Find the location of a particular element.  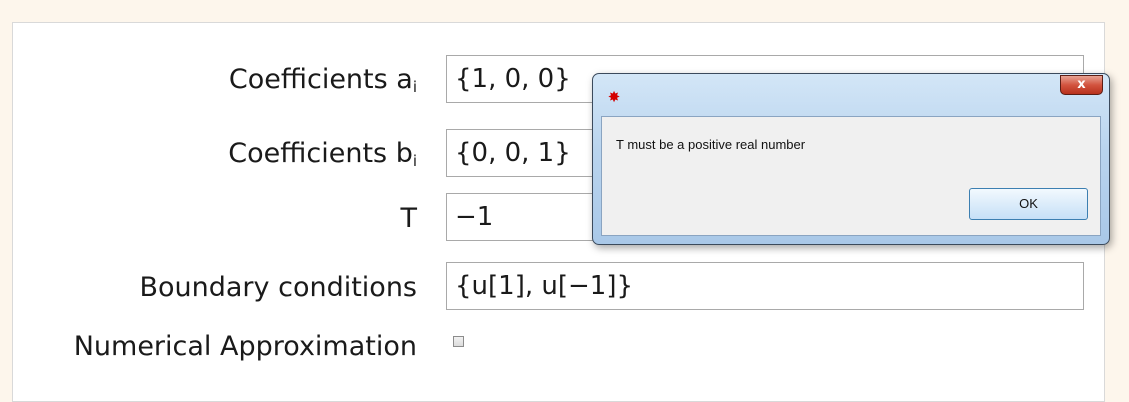

coefficients-b-value: {0, 0, 1} is located at coordinates (513, 153).